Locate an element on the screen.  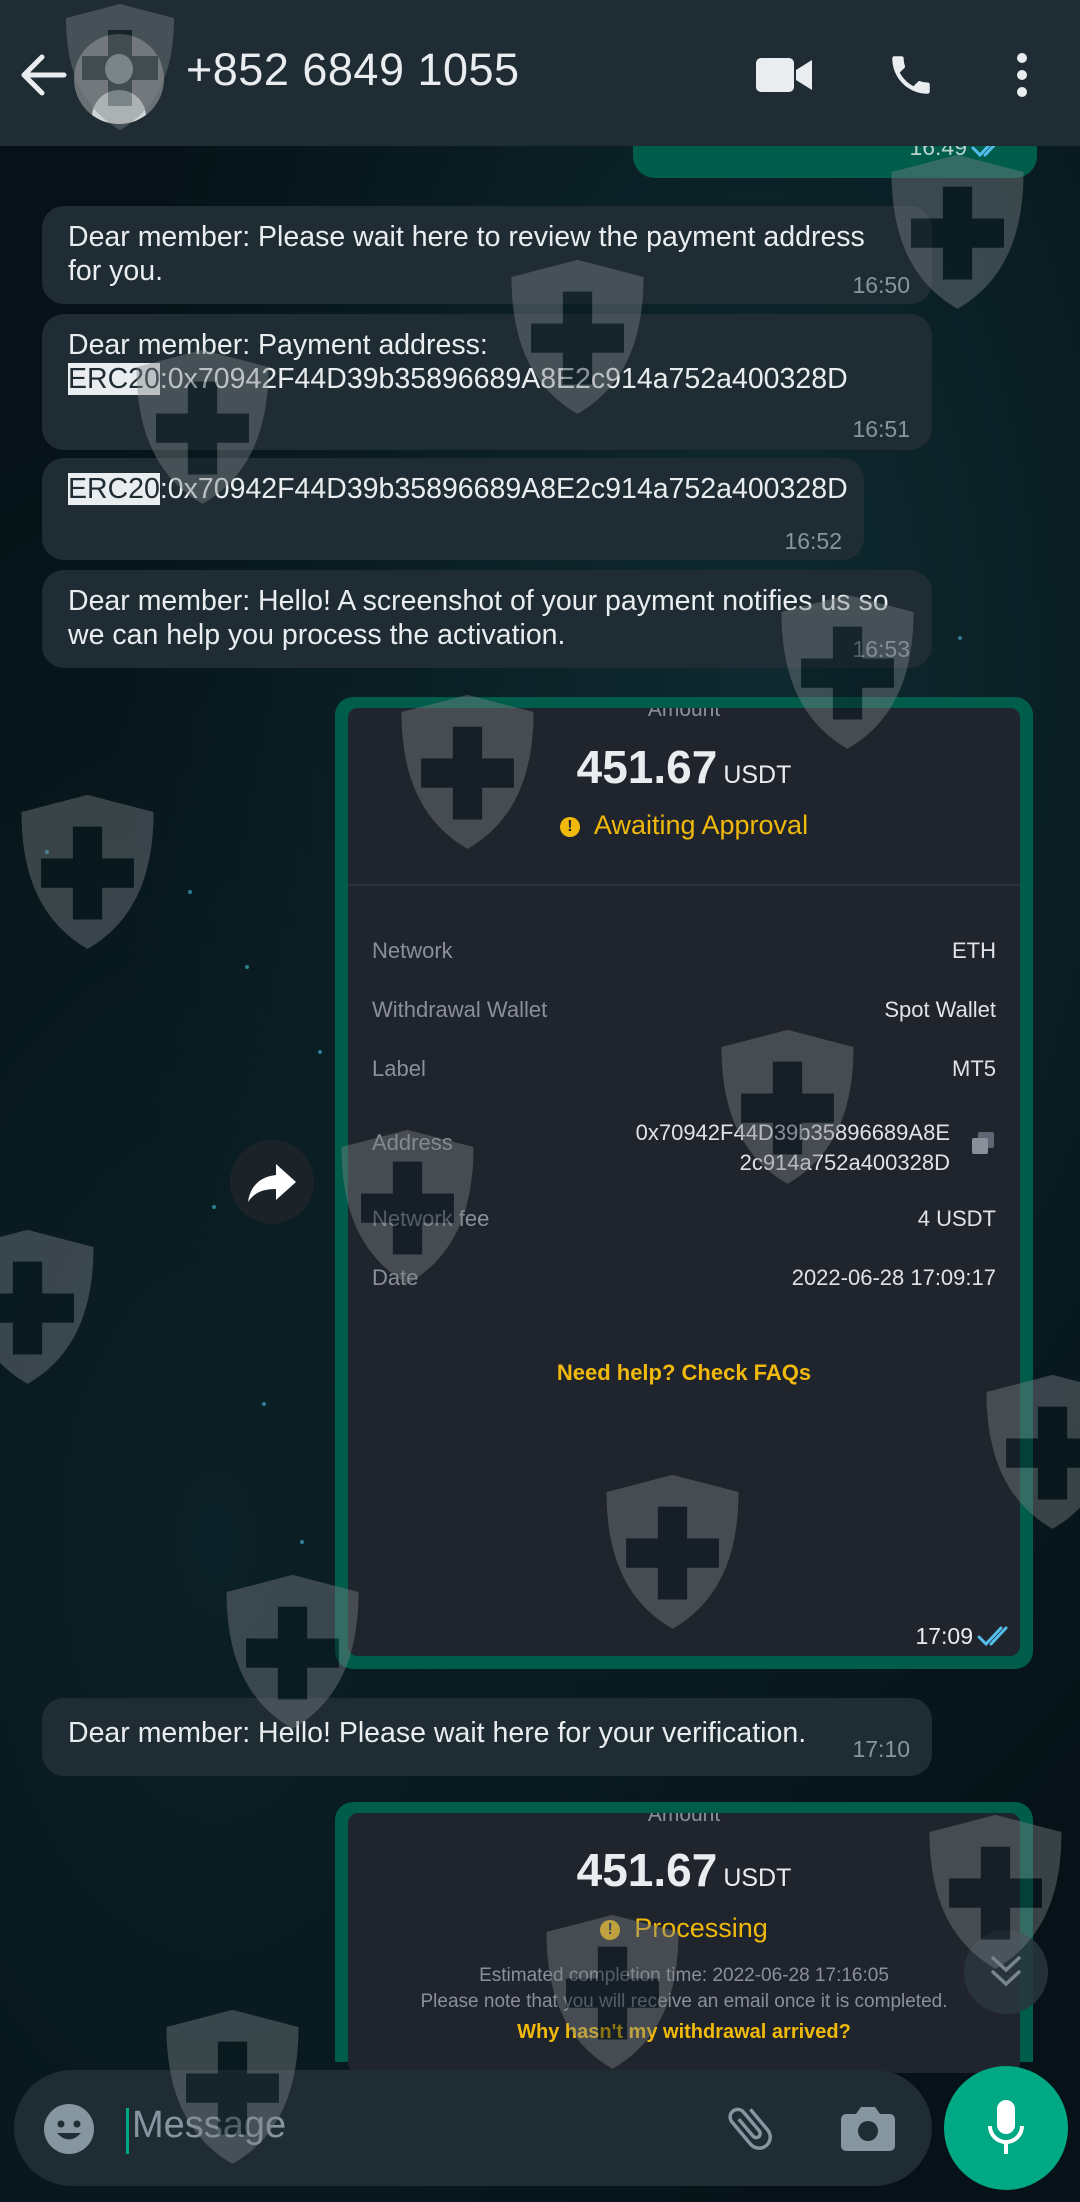
status-text: ! Processing is located at coordinates (684, 1928).